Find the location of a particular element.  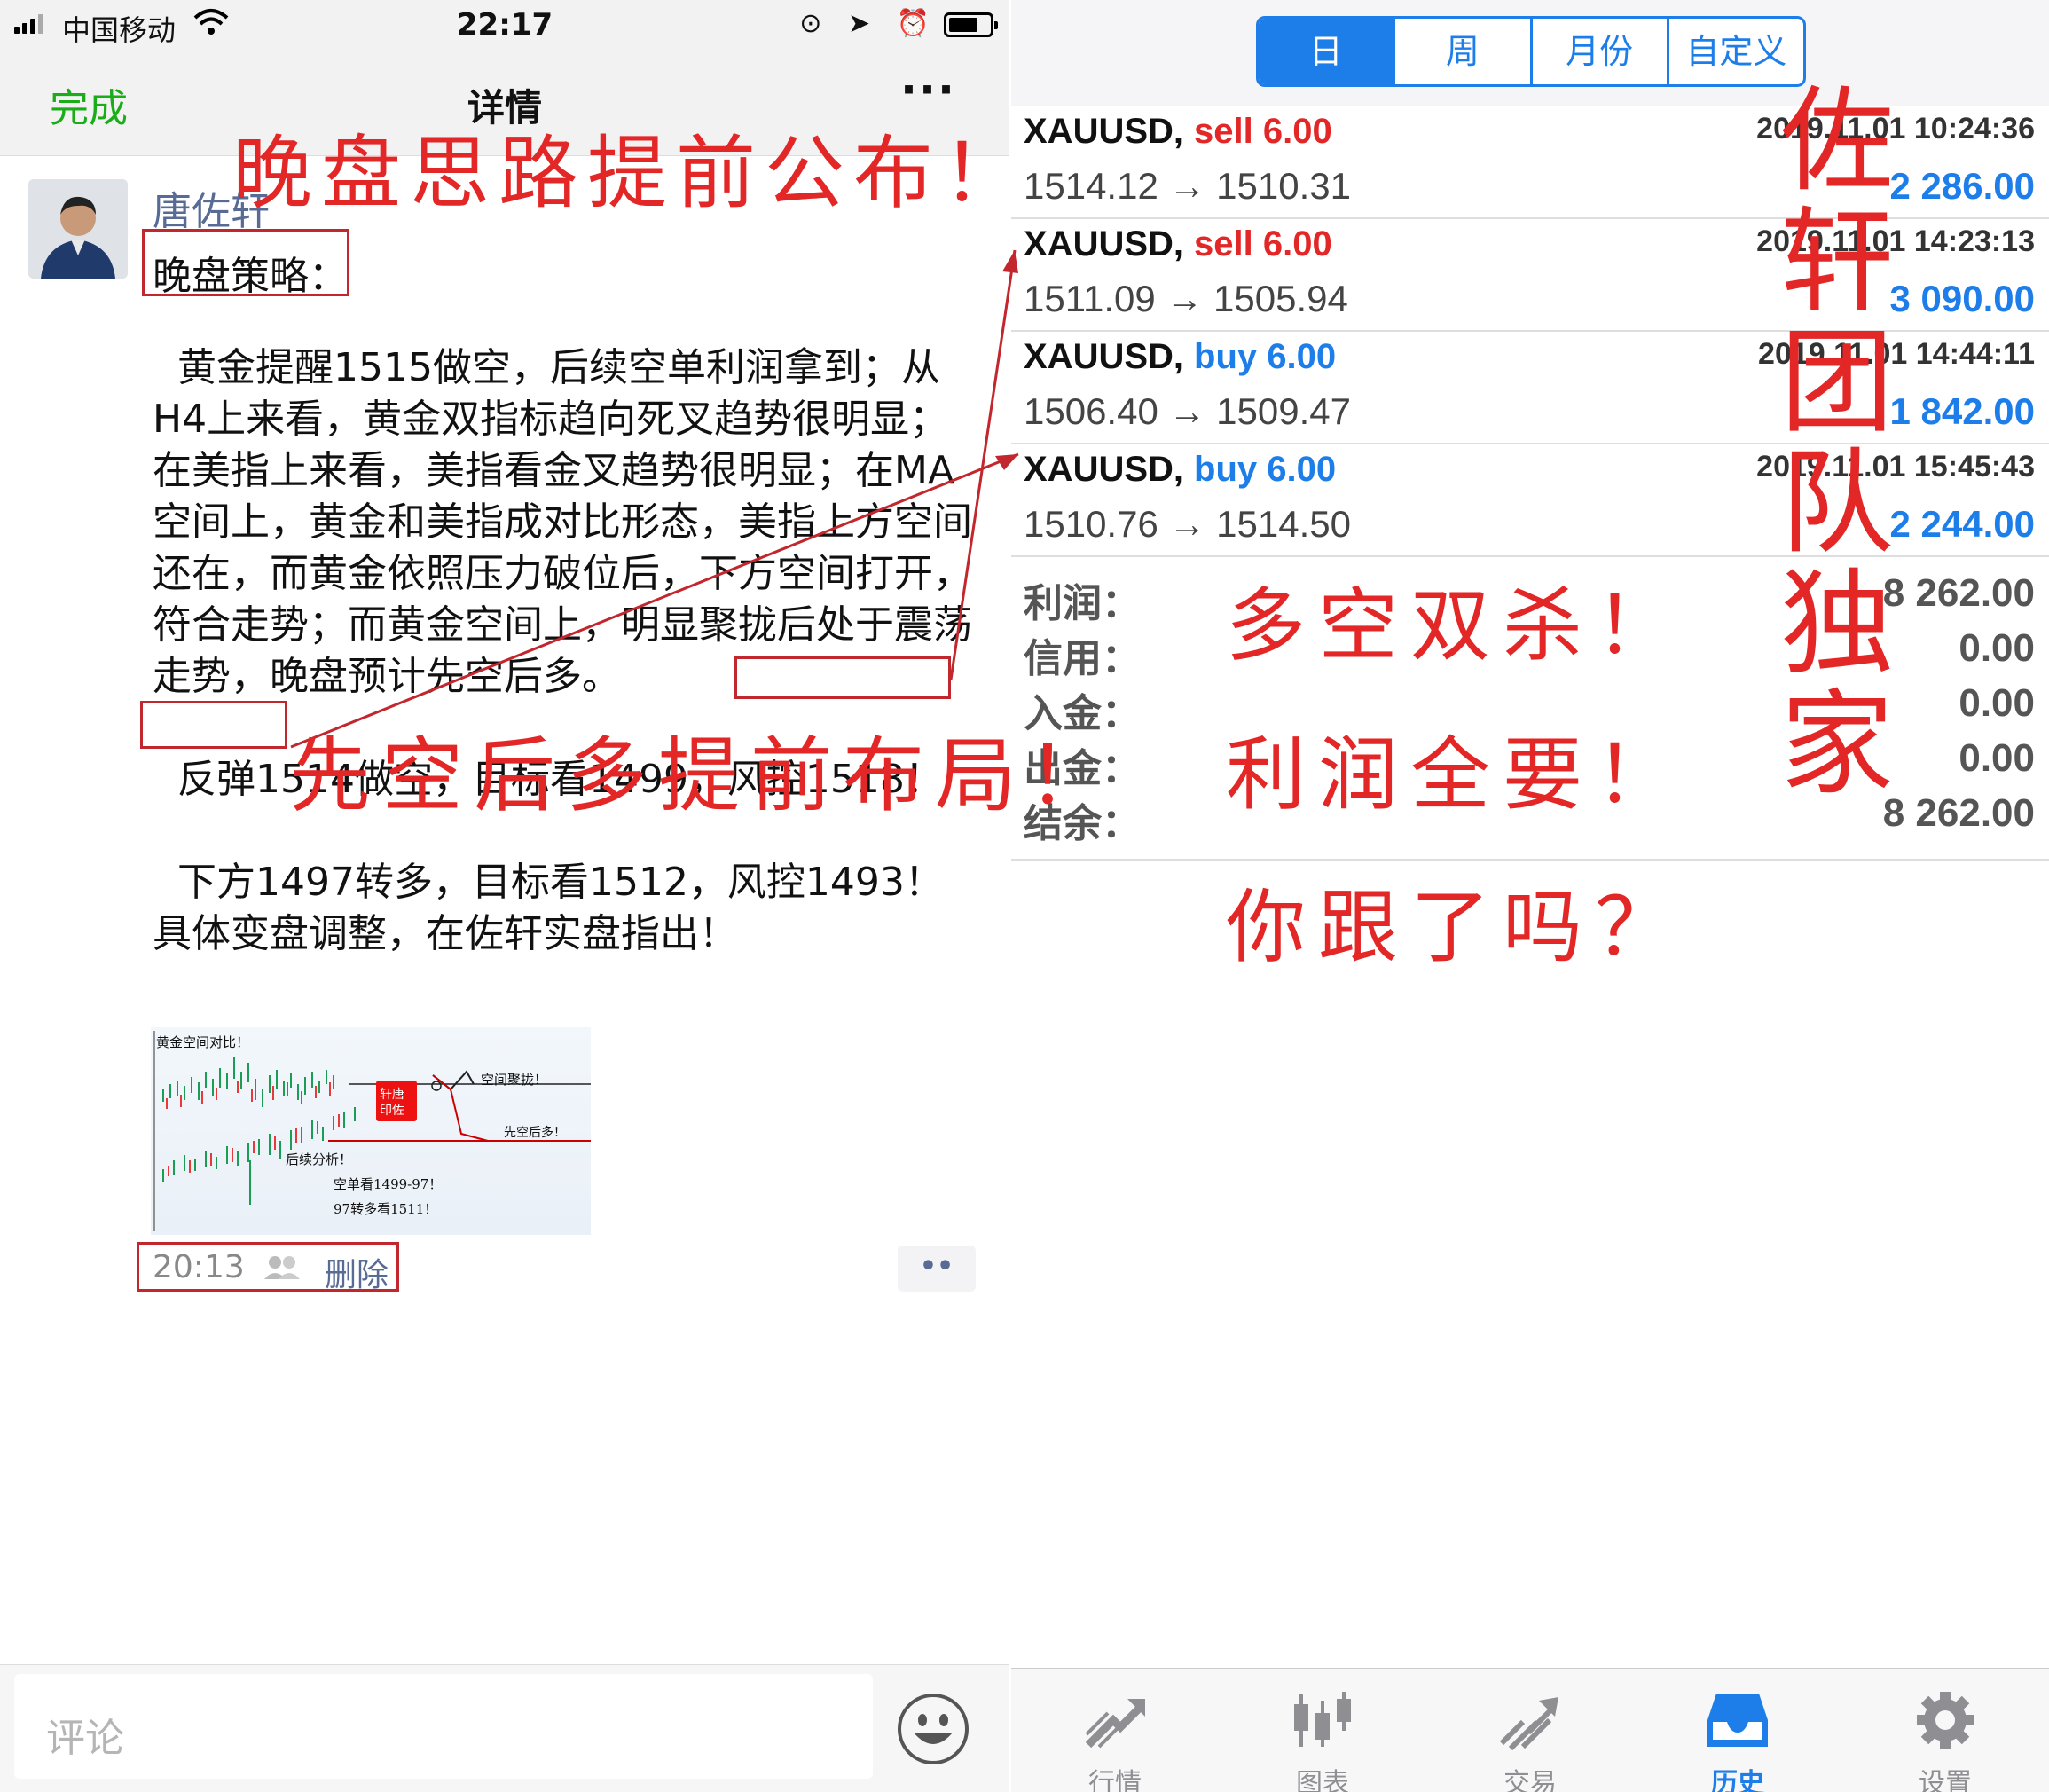

period-month: 月份 is located at coordinates (1598, 51).